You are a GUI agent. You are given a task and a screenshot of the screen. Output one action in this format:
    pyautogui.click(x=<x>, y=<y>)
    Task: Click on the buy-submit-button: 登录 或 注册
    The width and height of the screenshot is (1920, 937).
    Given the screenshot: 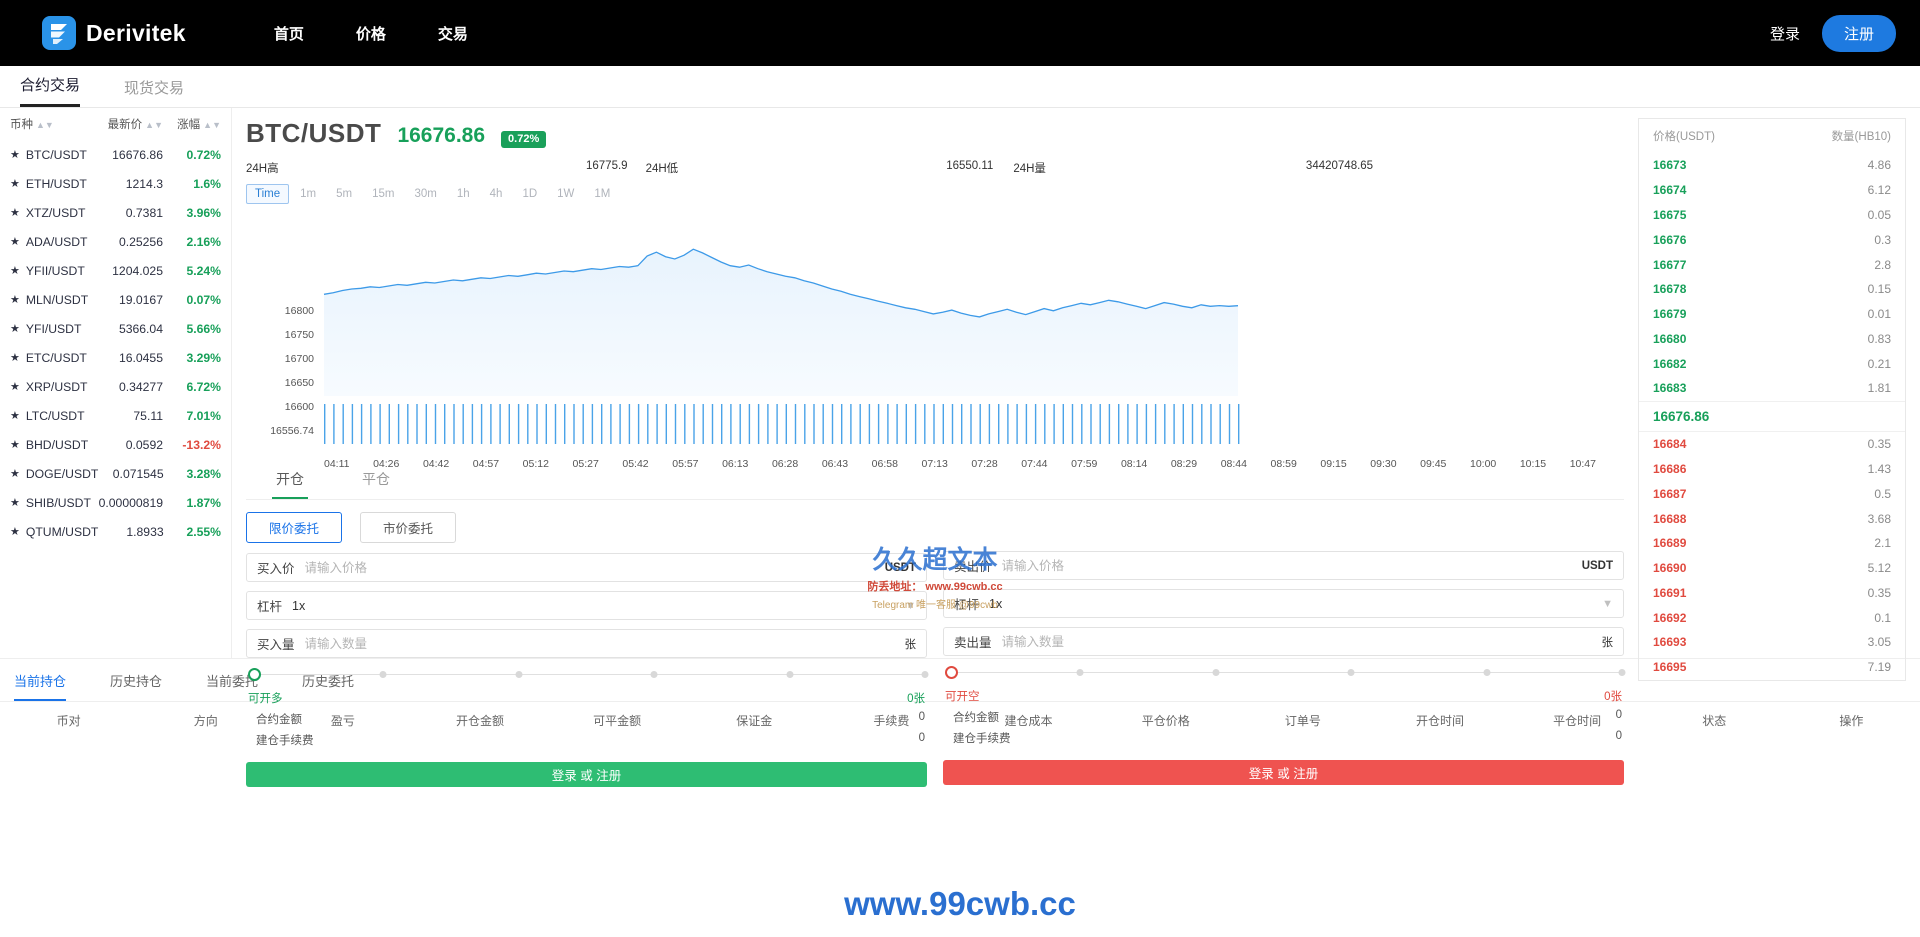 What is the action you would take?
    pyautogui.click(x=586, y=774)
    